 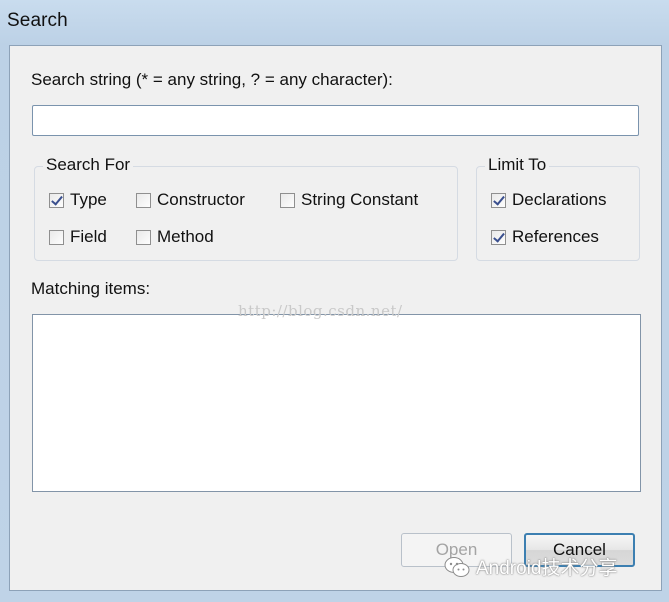 I want to click on matching-items-label: Matching items:, so click(x=91, y=288).